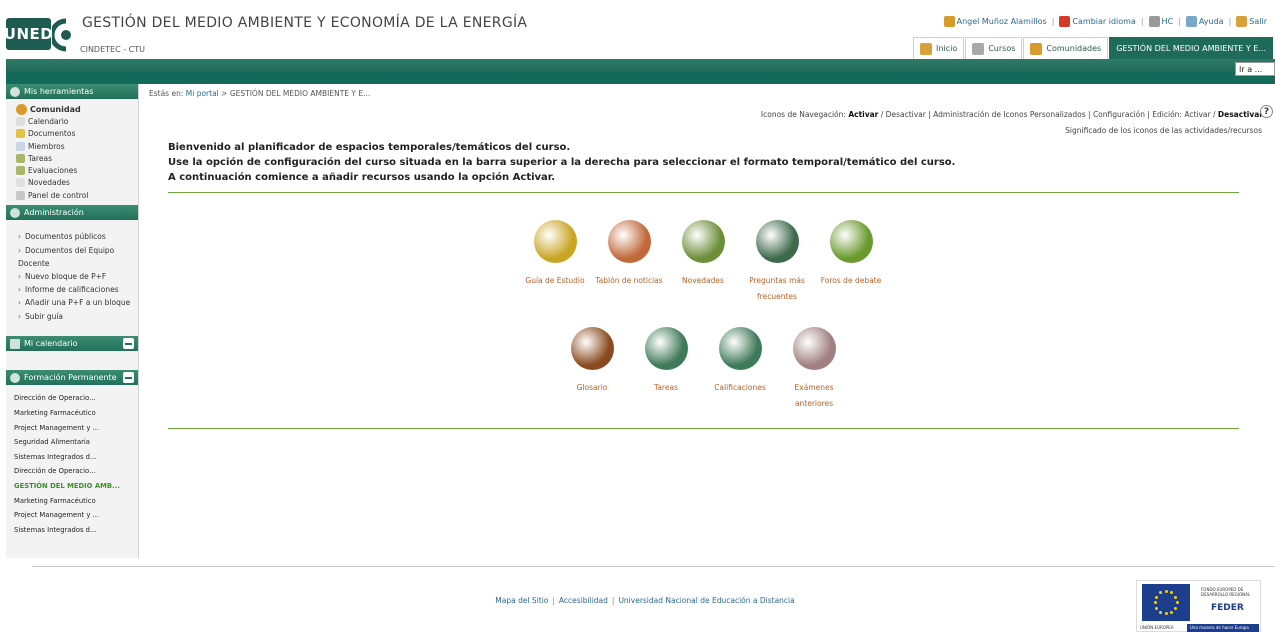 The image size is (1275, 632). What do you see at coordinates (51, 344) in the screenshot?
I see `calendar-title: Mi calendario` at bounding box center [51, 344].